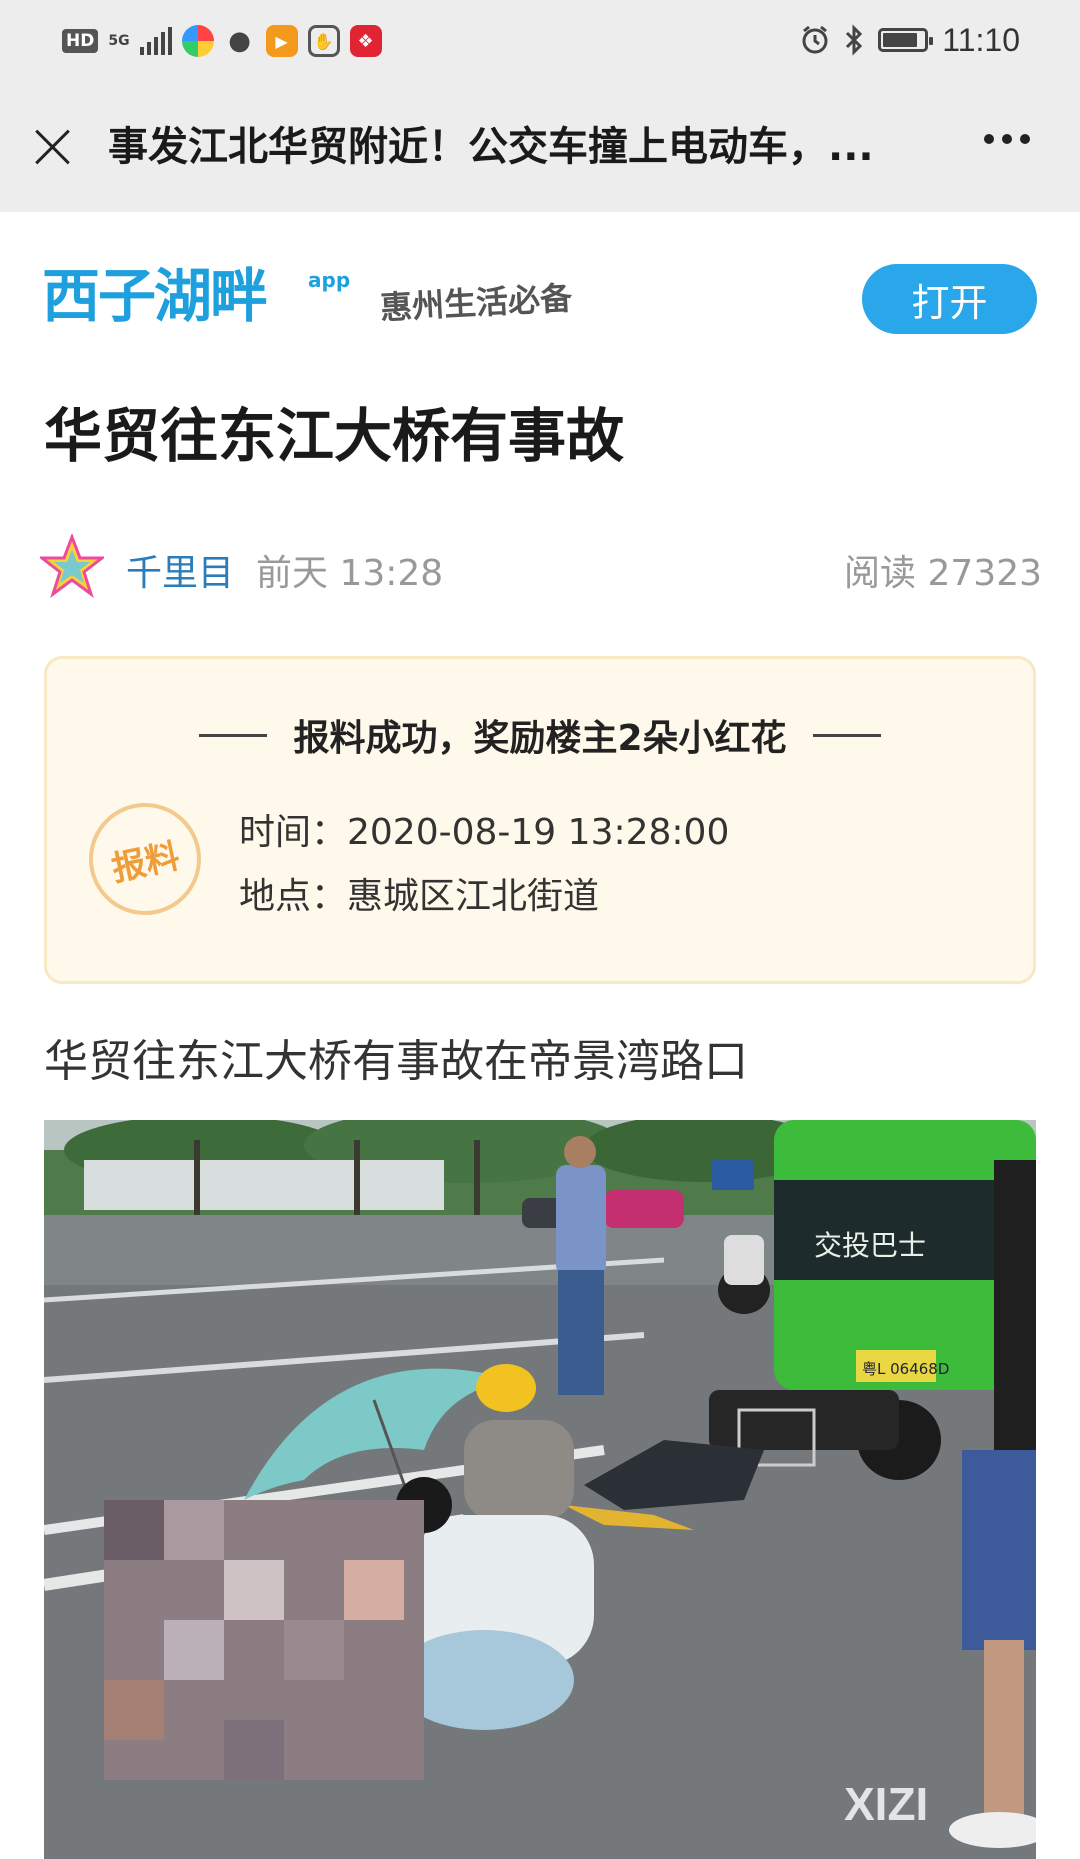 The image size is (1080, 1859). What do you see at coordinates (72, 566) in the screenshot?
I see `author-avatar-star-icon` at bounding box center [72, 566].